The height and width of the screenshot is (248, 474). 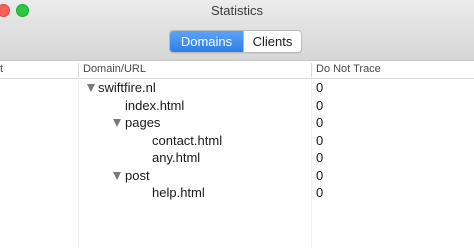 I want to click on row-name: post, so click(x=137, y=175).